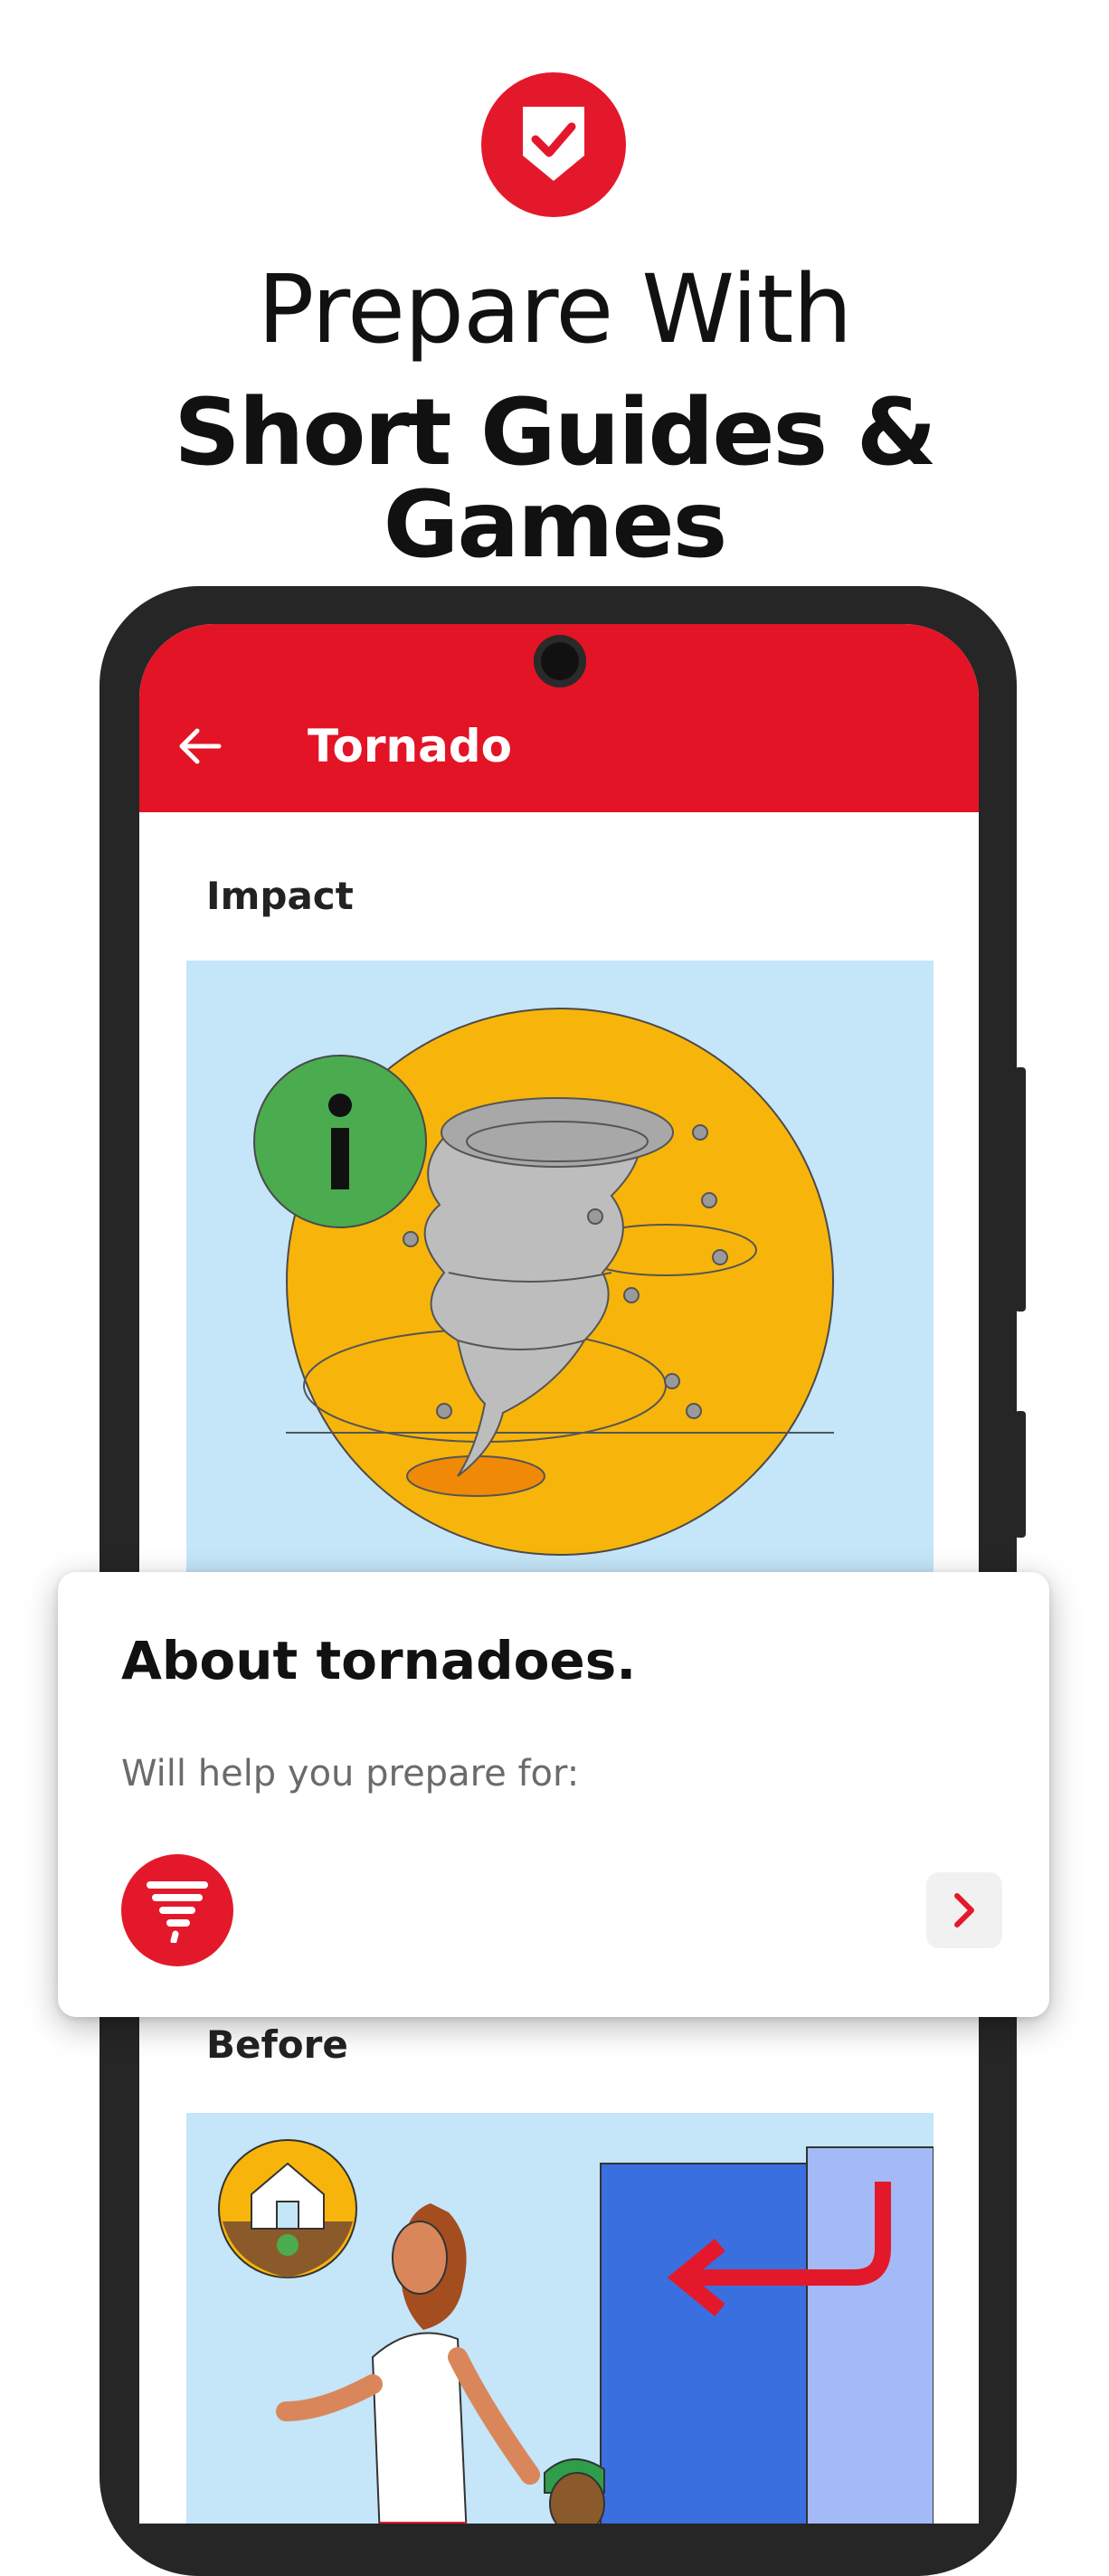 This screenshot has width=1109, height=2576. I want to click on card-subtitle: Will help you prepare for:, so click(350, 1774).